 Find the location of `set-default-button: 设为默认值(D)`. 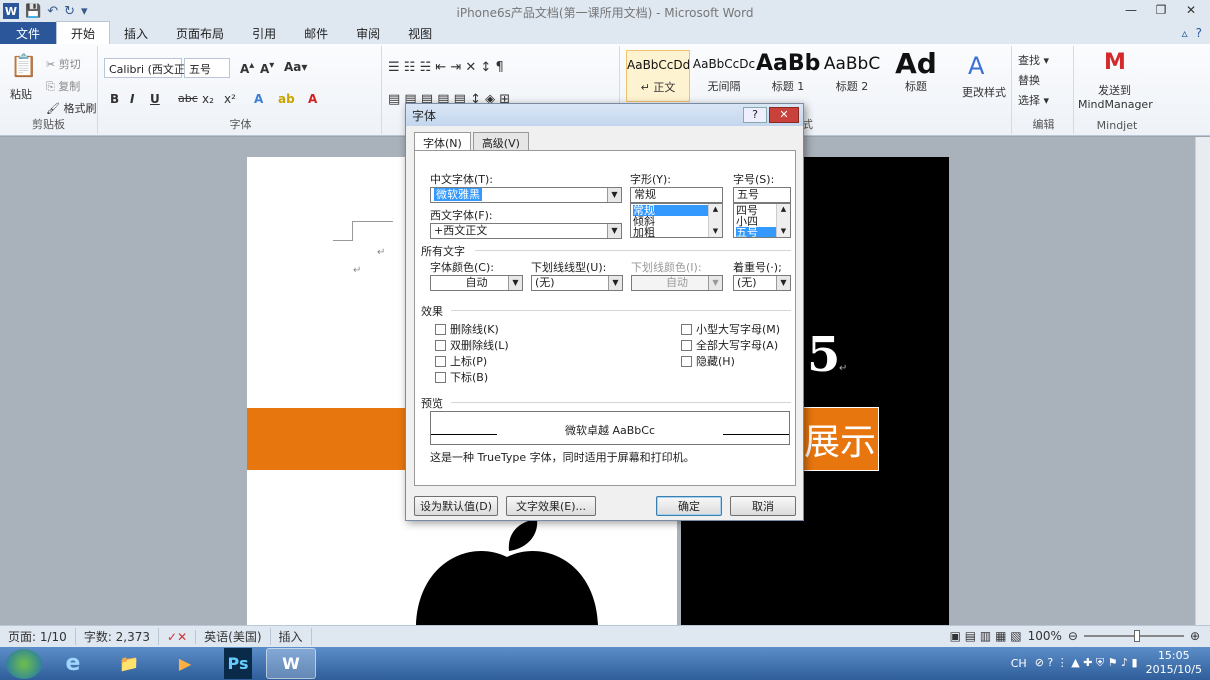

set-default-button: 设为默认值(D) is located at coordinates (456, 506).